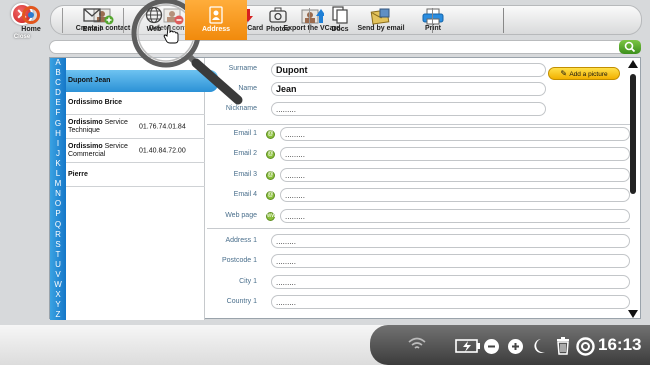  I want to click on alphabet-letter-h: H, so click(58, 134).